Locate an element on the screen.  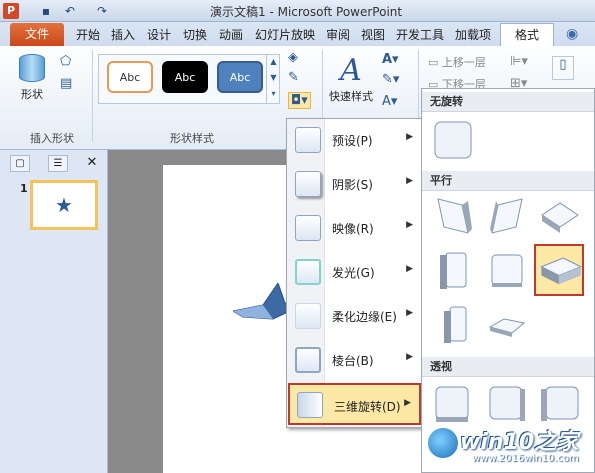
menu-item-preset: 预设(P) ▶ is located at coordinates (354, 140).